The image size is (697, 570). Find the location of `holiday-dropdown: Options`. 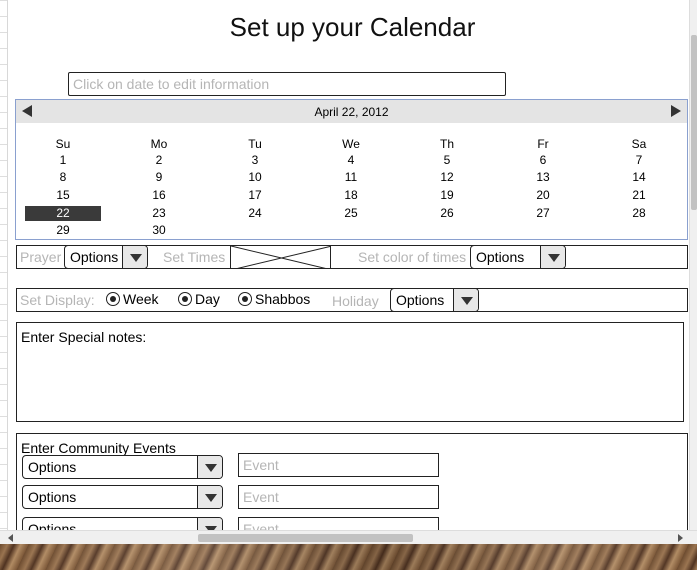

holiday-dropdown: Options is located at coordinates (434, 300).